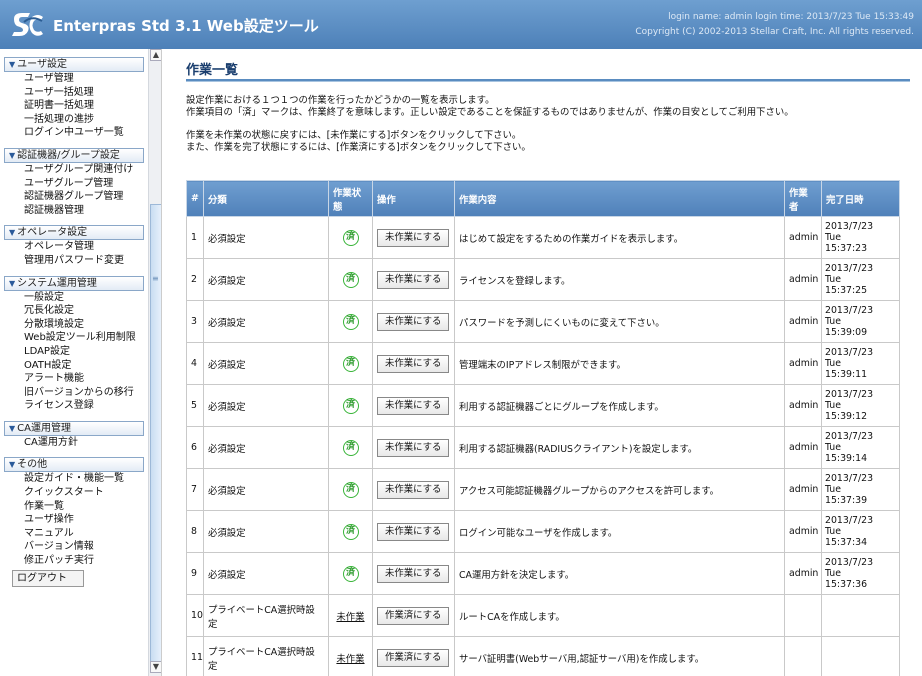  I want to click on row-status: 未作業, so click(350, 615).